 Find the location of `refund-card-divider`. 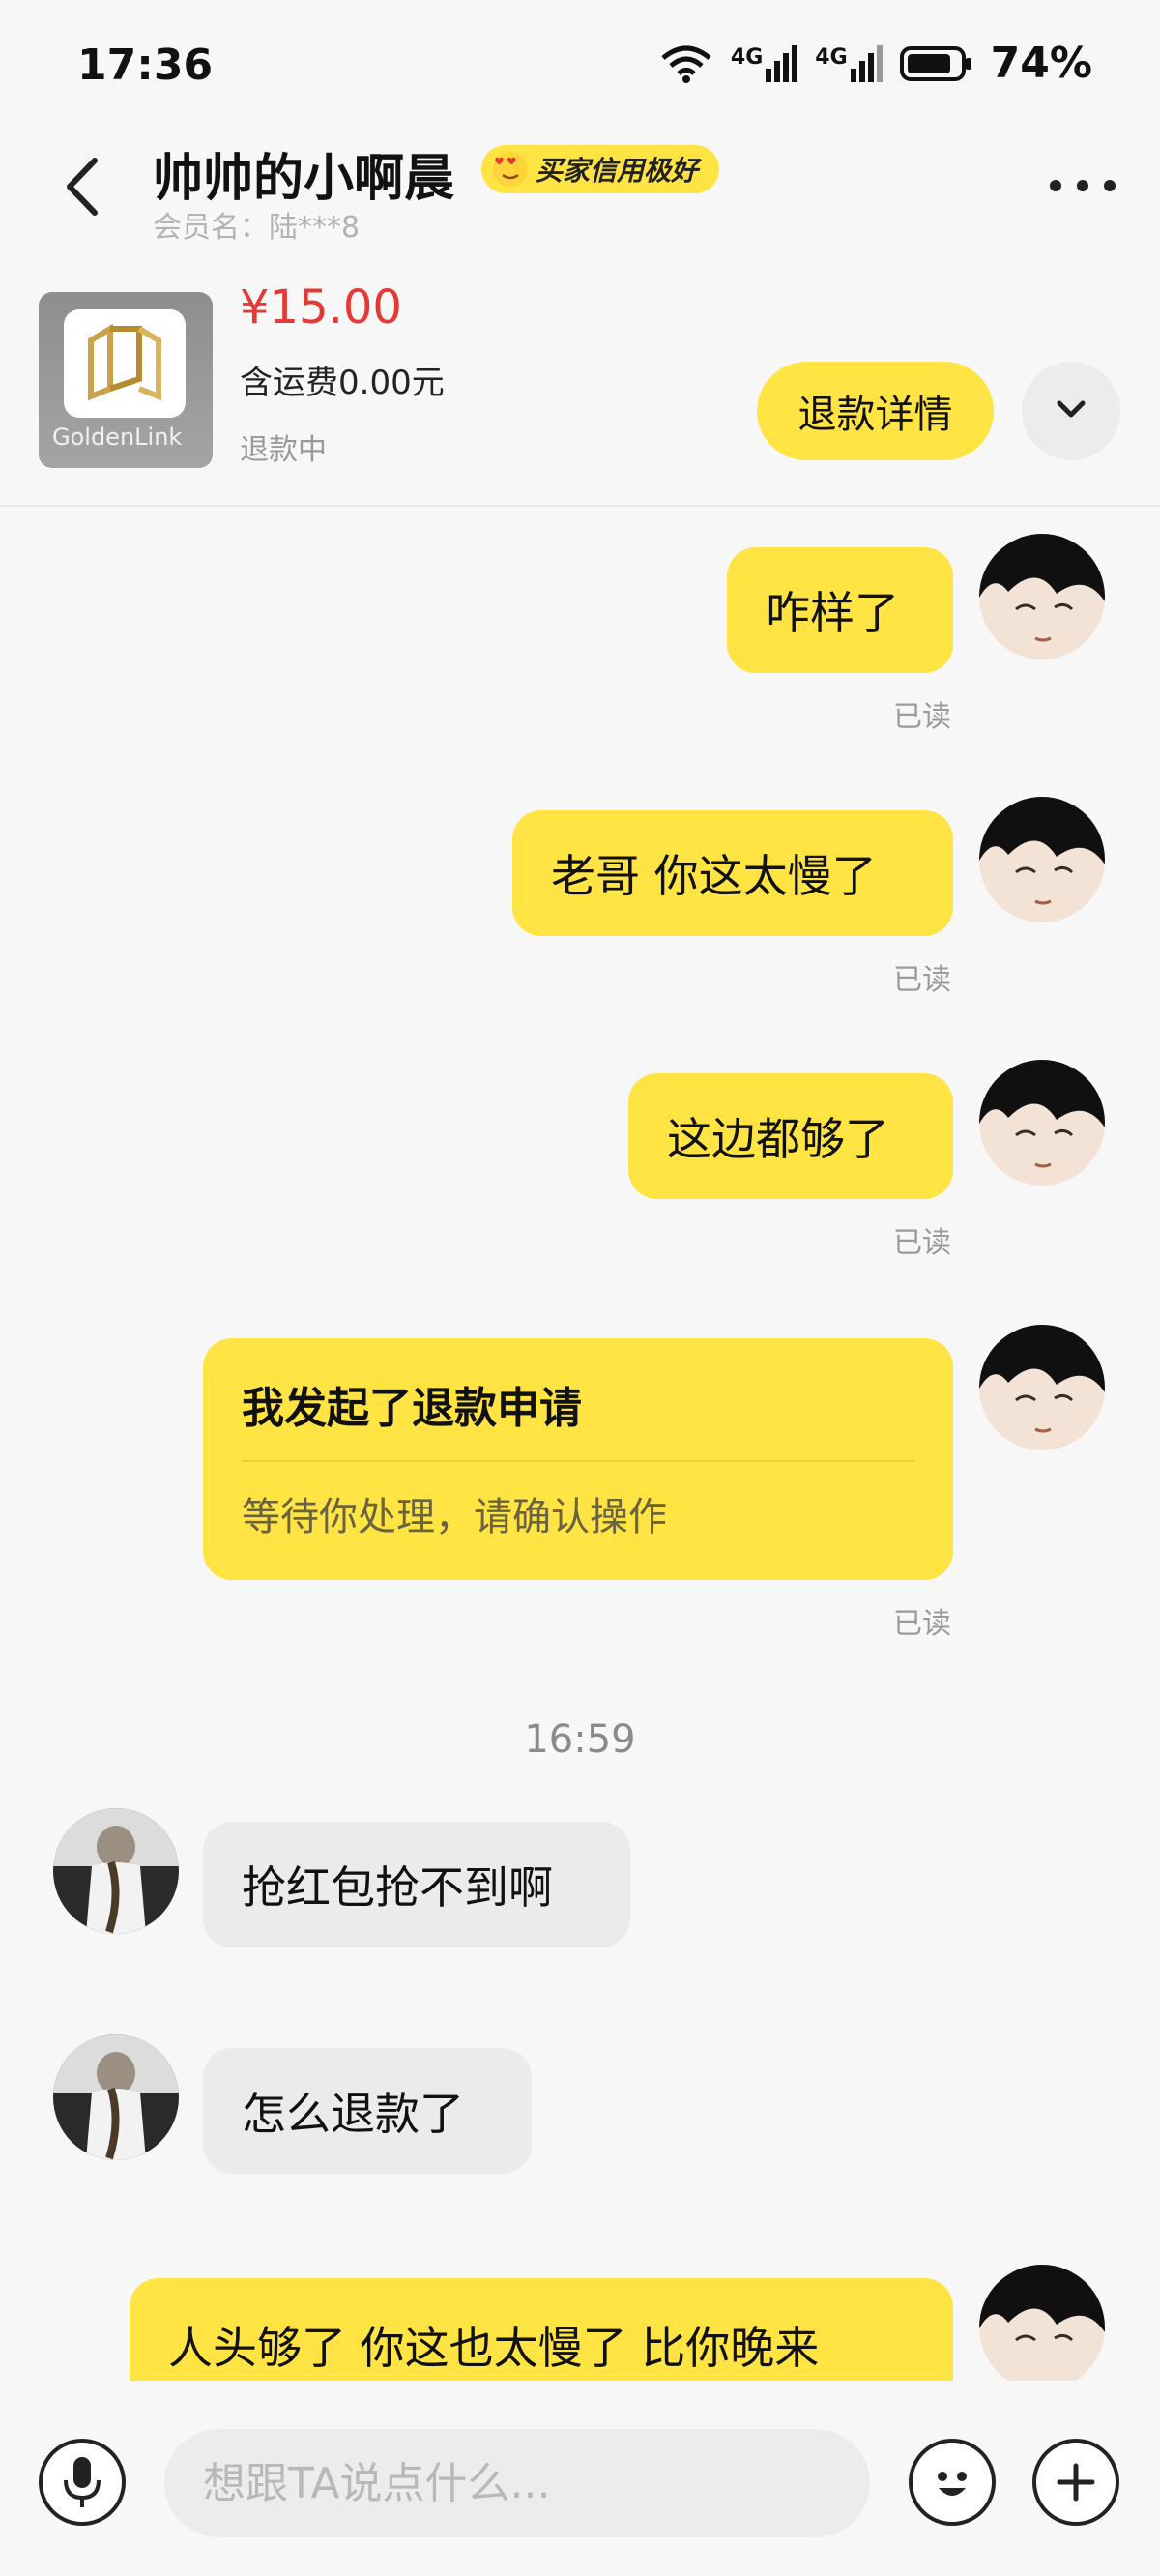

refund-card-divider is located at coordinates (578, 1461).